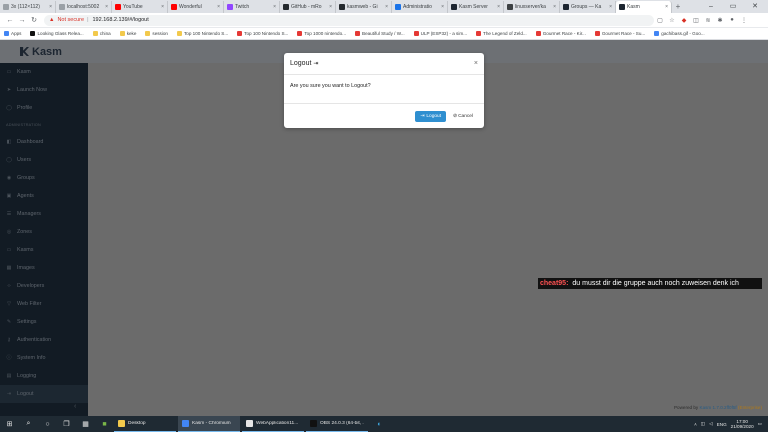  Describe the element at coordinates (744, 20) in the screenshot. I see `menu-icon: ⋮` at that location.